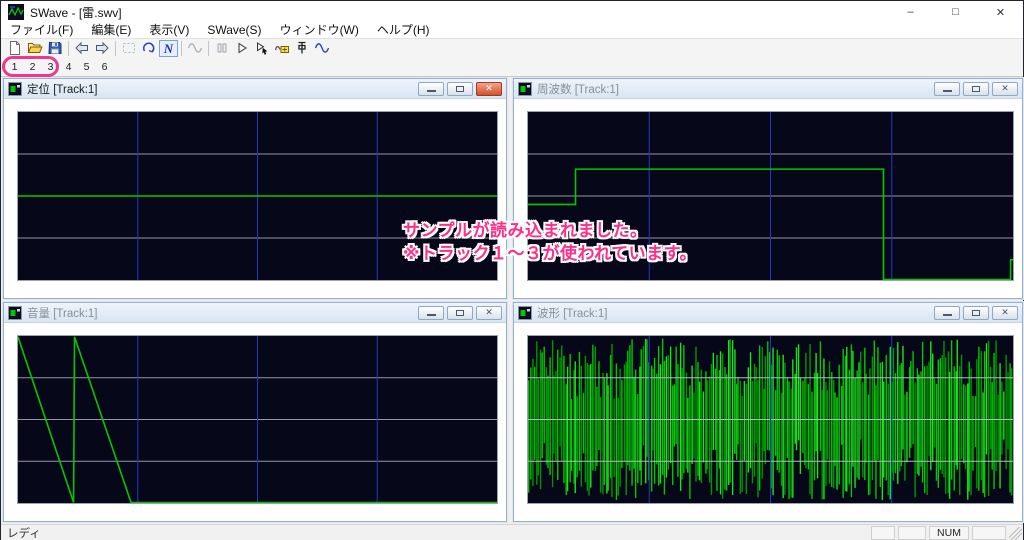  I want to click on child-title-volume: 音量 [Track:1], so click(62, 313).